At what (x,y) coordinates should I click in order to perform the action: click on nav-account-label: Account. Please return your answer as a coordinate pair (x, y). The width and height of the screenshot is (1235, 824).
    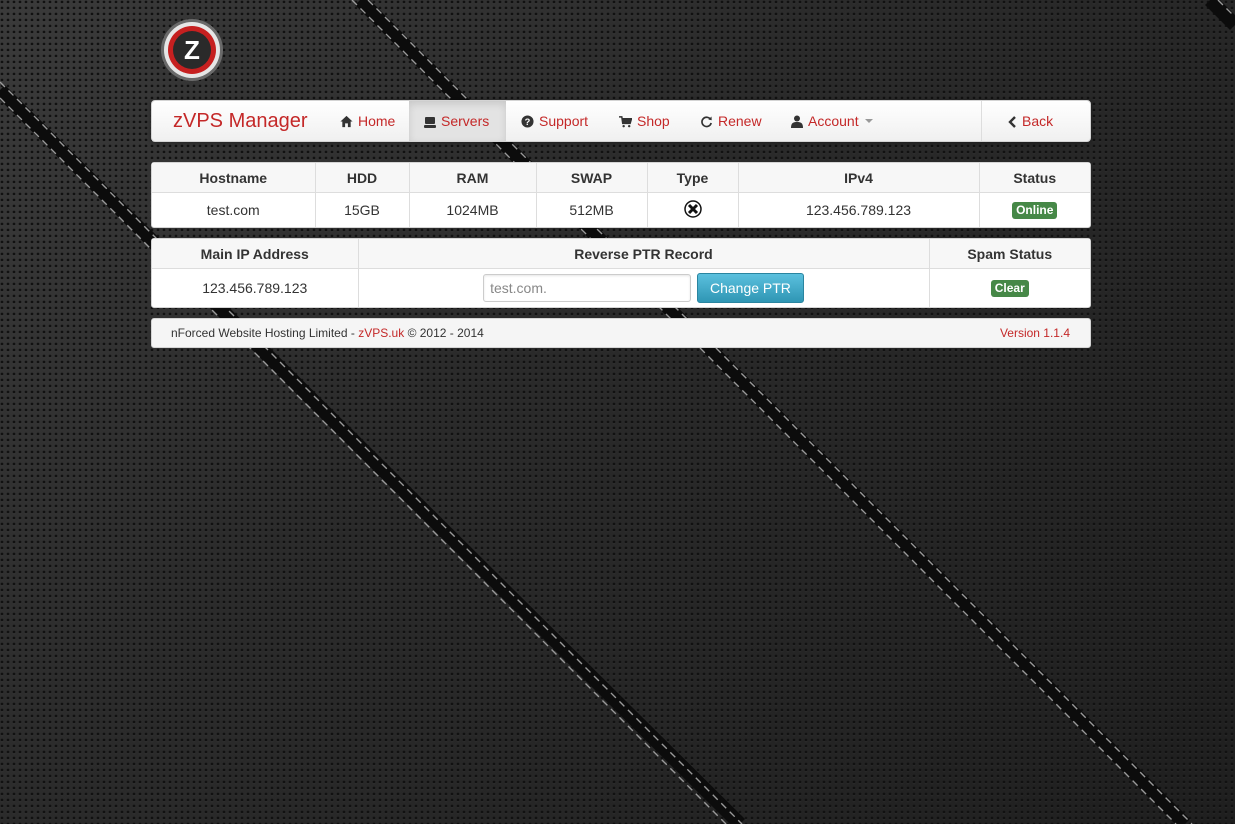
    Looking at the image, I should click on (833, 121).